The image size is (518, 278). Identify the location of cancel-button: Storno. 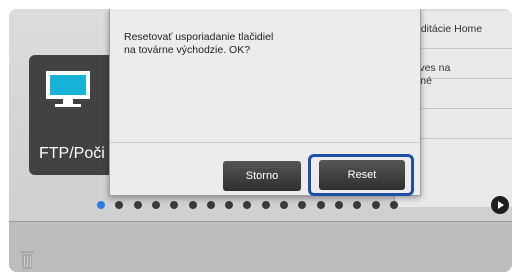
(262, 176).